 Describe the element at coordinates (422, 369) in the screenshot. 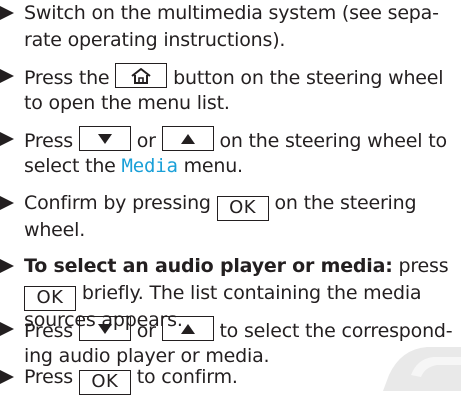

I see `watermark-logo` at that location.